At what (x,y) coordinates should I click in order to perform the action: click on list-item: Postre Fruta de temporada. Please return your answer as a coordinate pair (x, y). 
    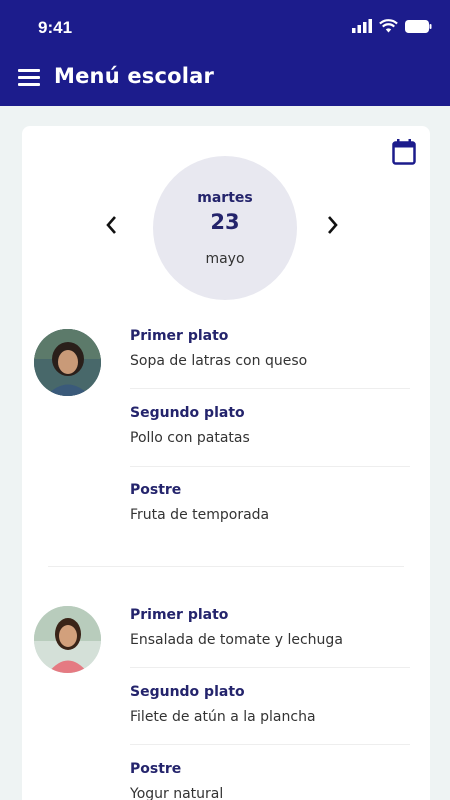
    Looking at the image, I should click on (270, 502).